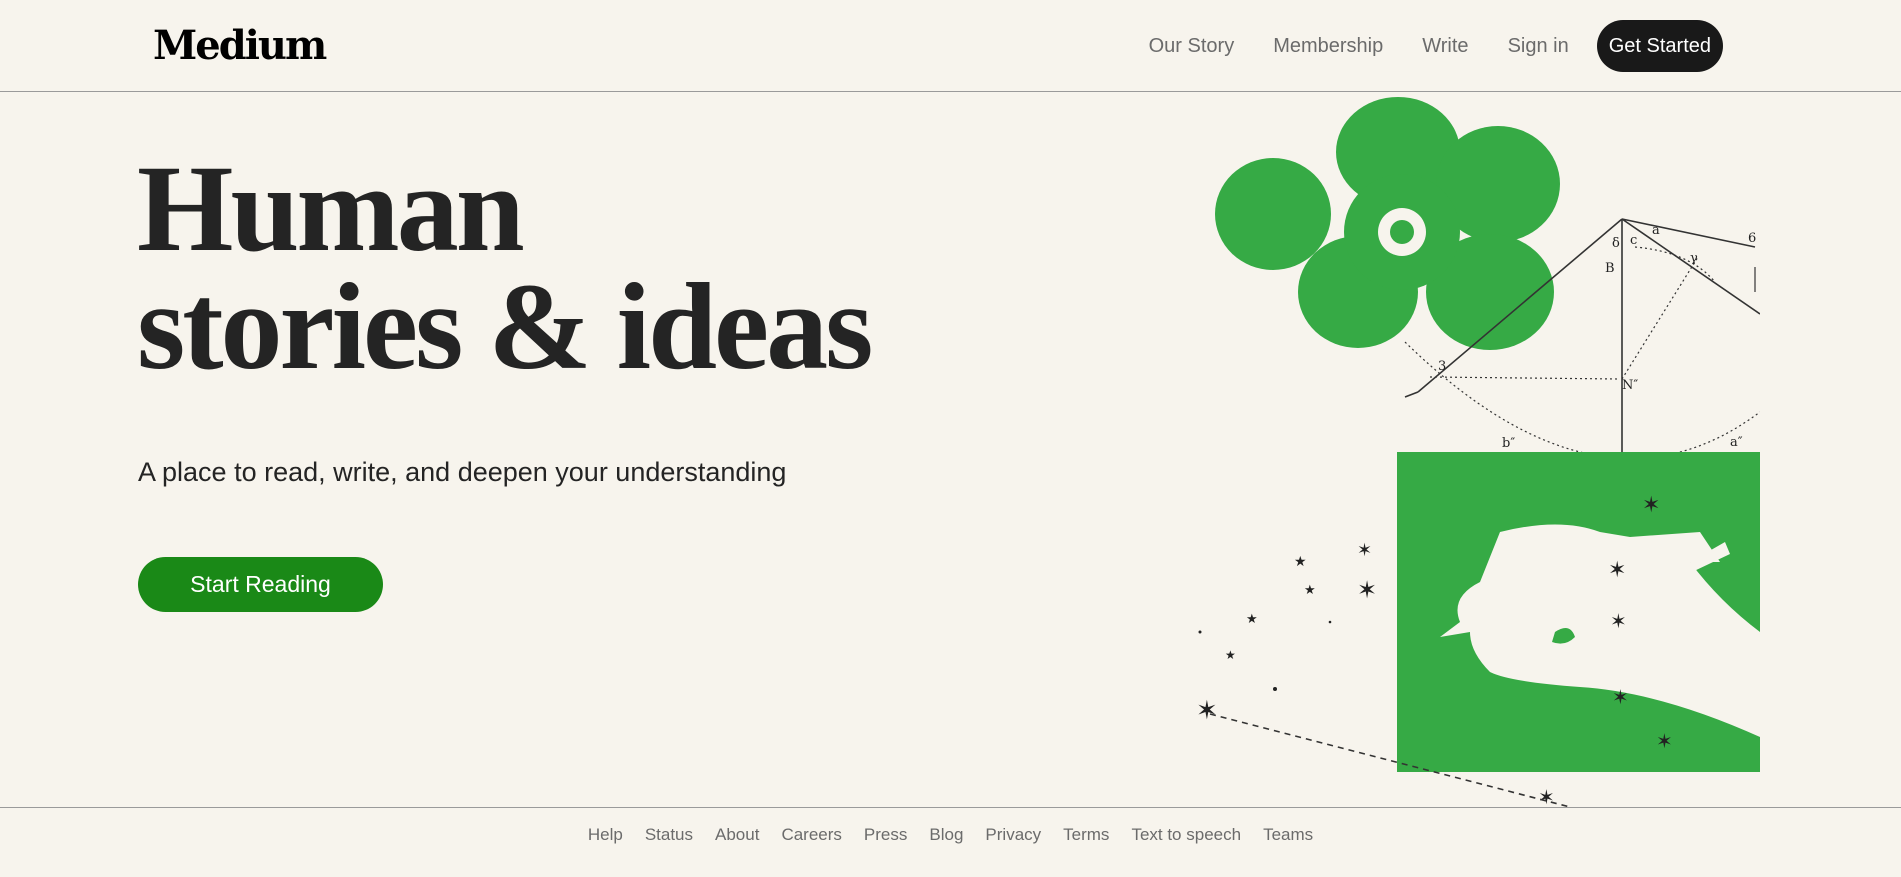 Image resolution: width=1901 pixels, height=877 pixels. Describe the element at coordinates (1736, 442) in the screenshot. I see `label-a2: a″` at that location.